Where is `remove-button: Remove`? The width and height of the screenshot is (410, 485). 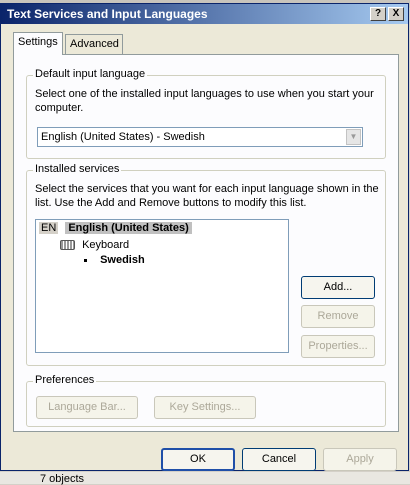 remove-button: Remove is located at coordinates (338, 316).